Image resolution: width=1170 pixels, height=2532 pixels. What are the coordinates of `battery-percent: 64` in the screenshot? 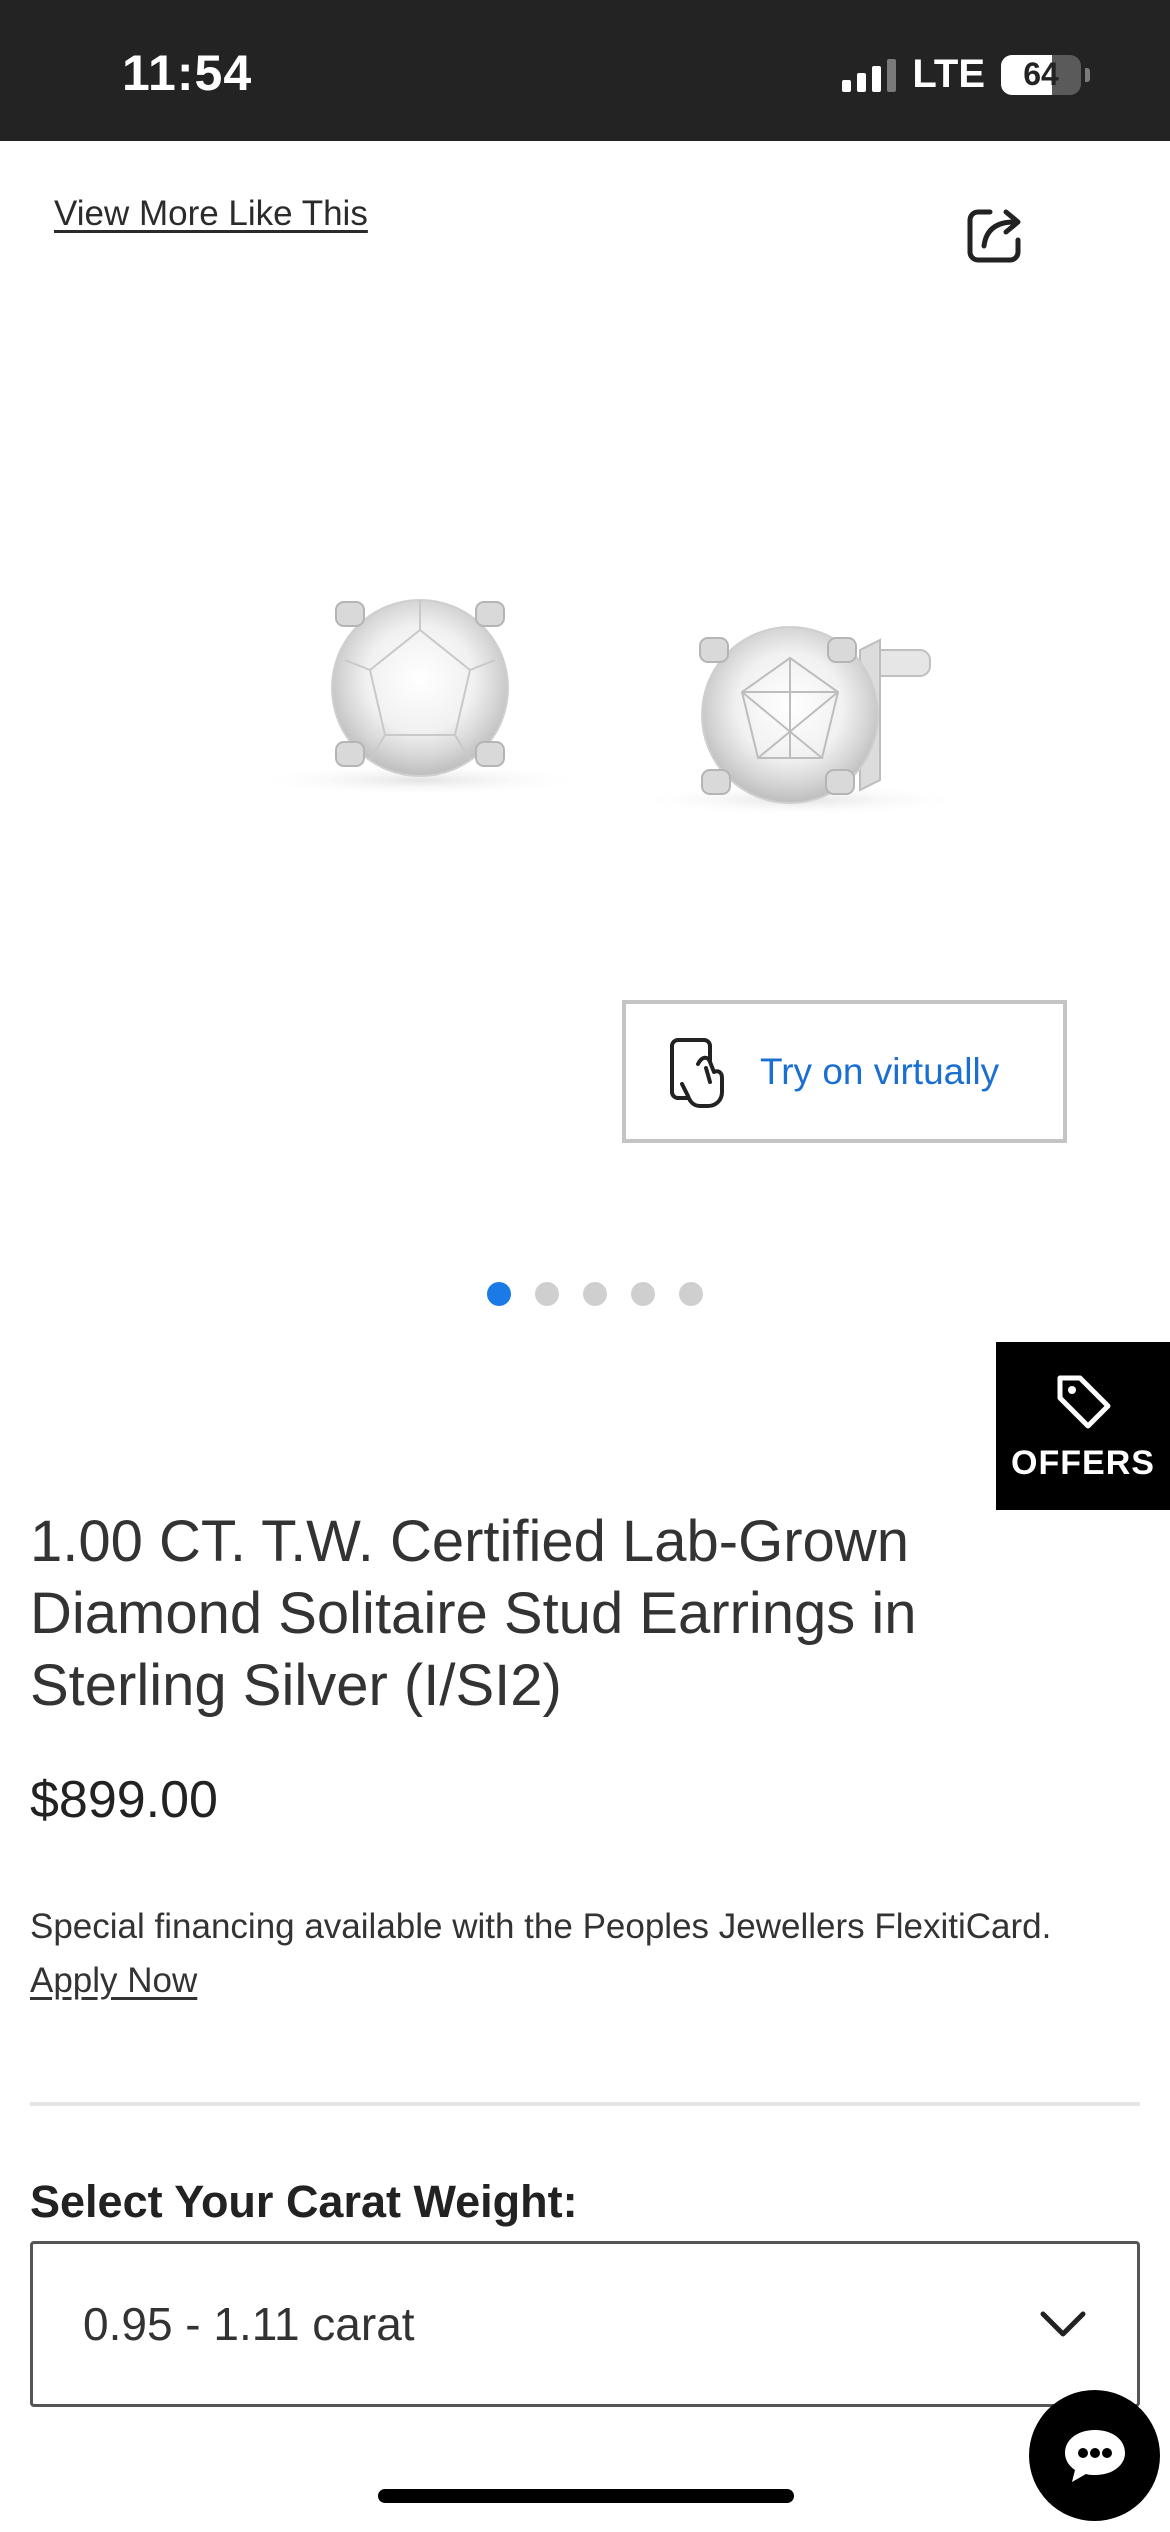 It's located at (1041, 74).